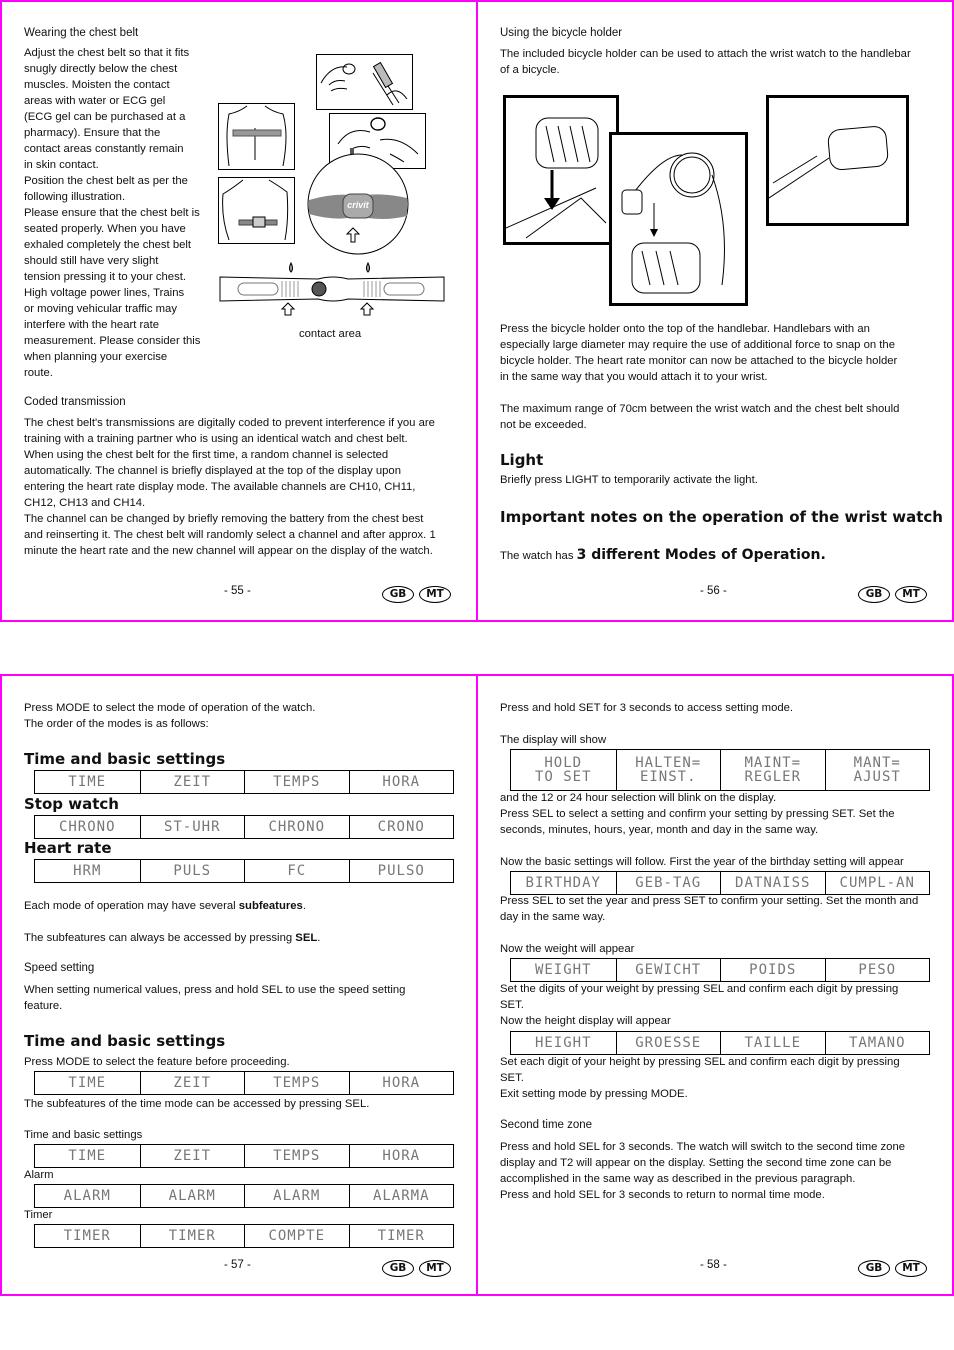 Image resolution: width=954 pixels, height=1350 pixels. Describe the element at coordinates (92, 133) in the screenshot. I see `text-line: pharmacy). Ensure that the` at that location.